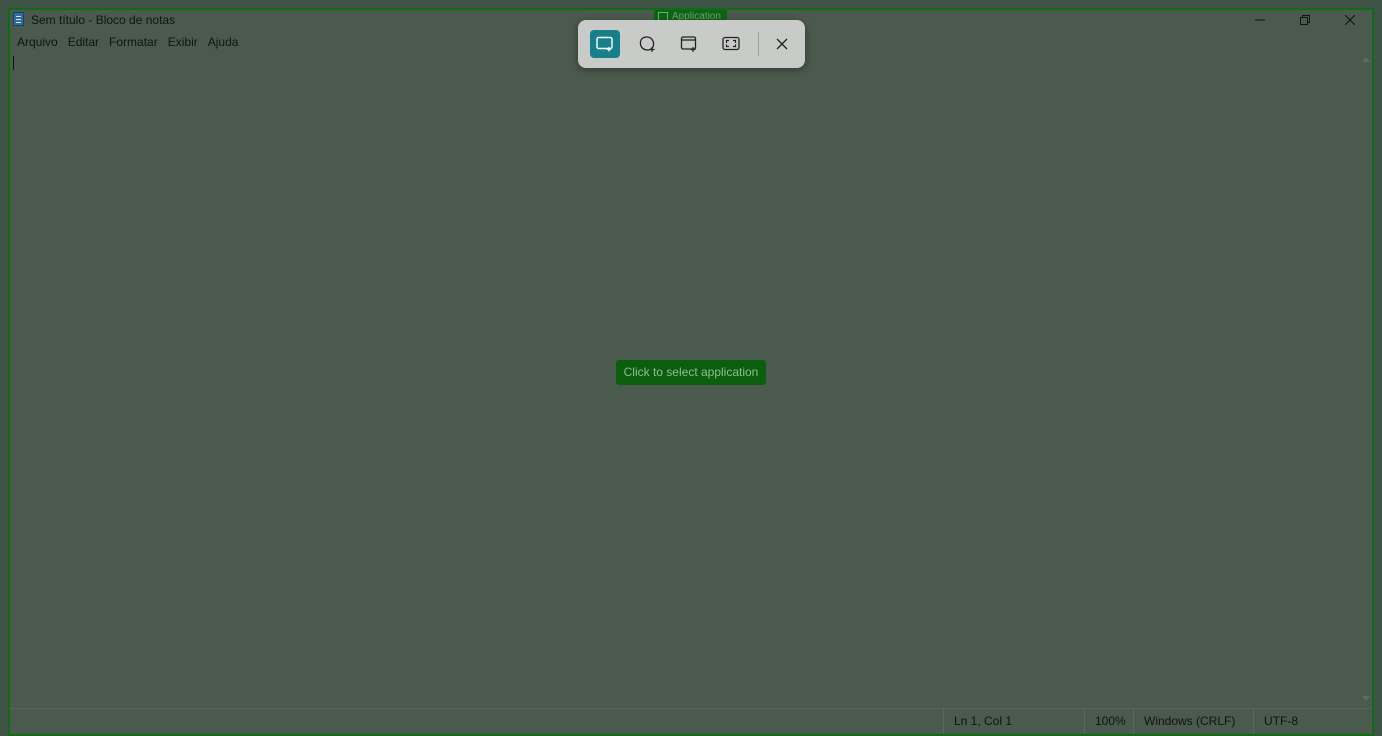 The height and width of the screenshot is (736, 1382). Describe the element at coordinates (85, 42) in the screenshot. I see `menu-editar: Editar` at that location.